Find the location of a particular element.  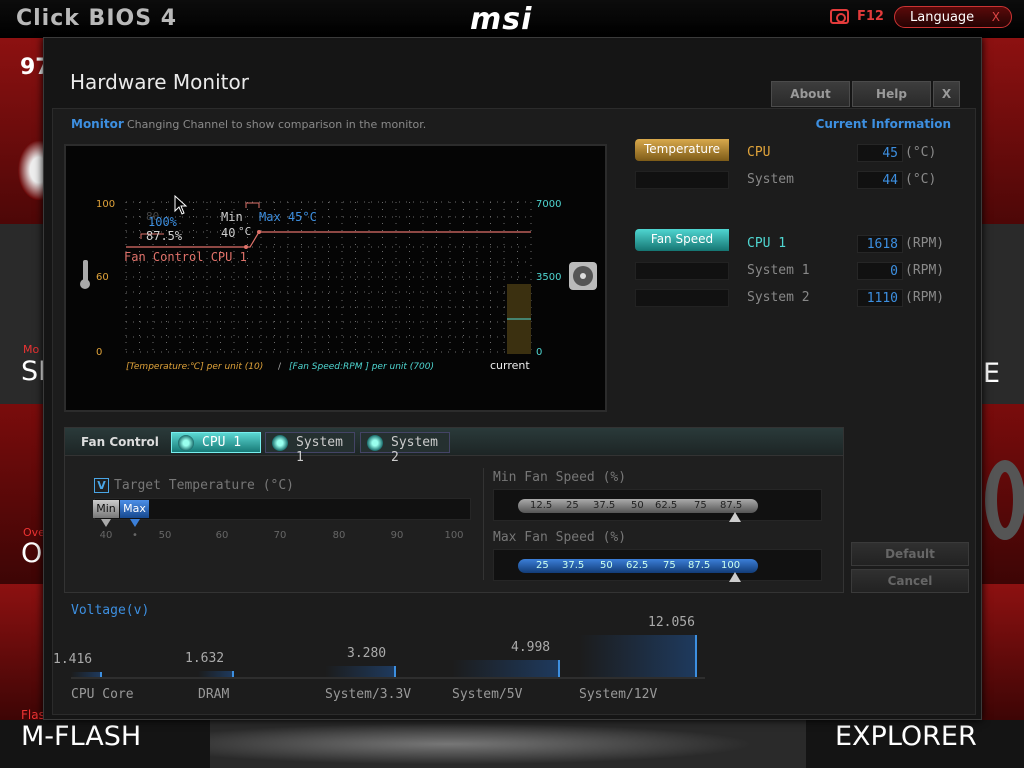

max-fan-speed-handle is located at coordinates (735, 577).